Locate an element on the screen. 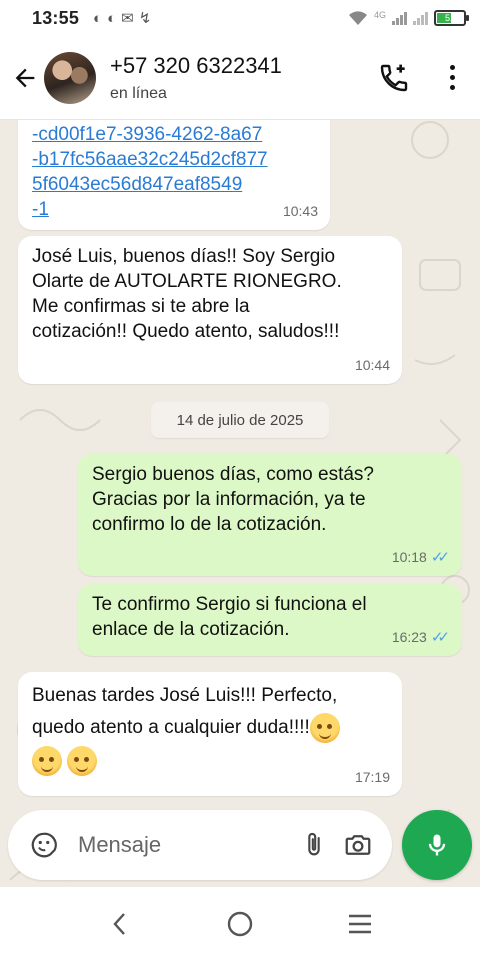 This screenshot has height=960, width=480. home-circle-icon is located at coordinates (240, 924).